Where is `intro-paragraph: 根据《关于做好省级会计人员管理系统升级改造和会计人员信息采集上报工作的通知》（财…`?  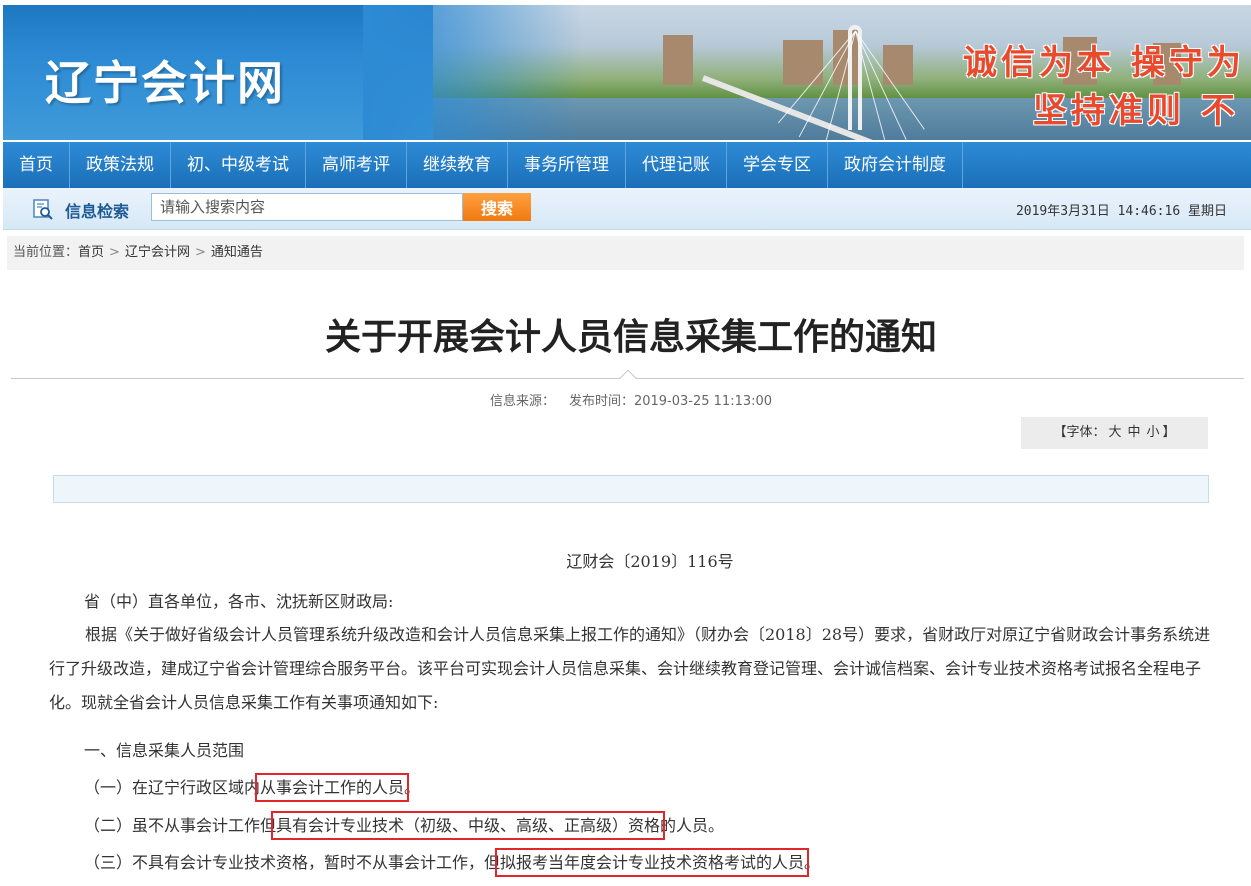
intro-paragraph: 根据《关于做好省级会计人员管理系统升级改造和会计人员信息采集上报工作的通知》（财… is located at coordinates (630, 668).